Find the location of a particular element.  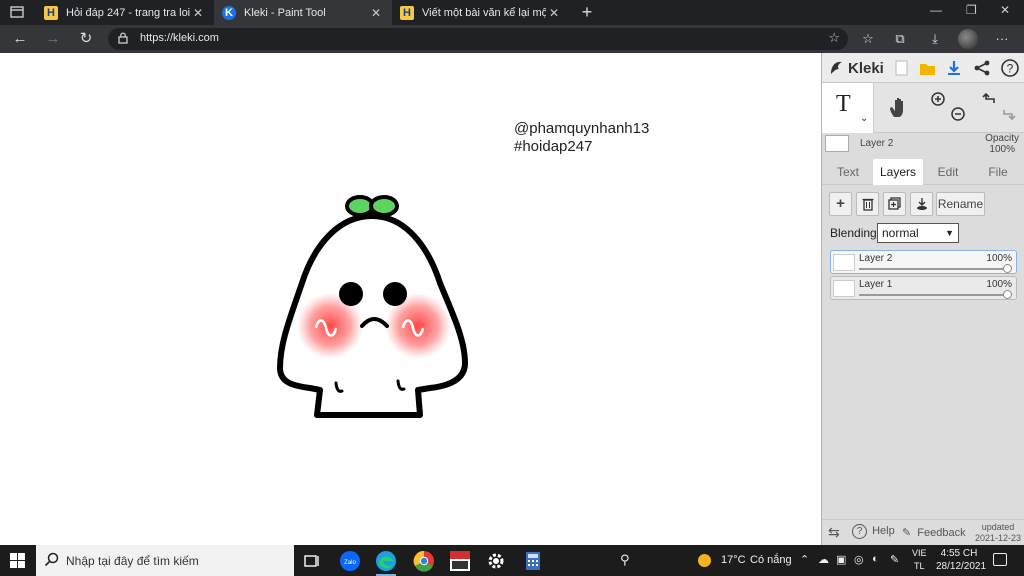

tab-text: Text is located at coordinates (848, 172).